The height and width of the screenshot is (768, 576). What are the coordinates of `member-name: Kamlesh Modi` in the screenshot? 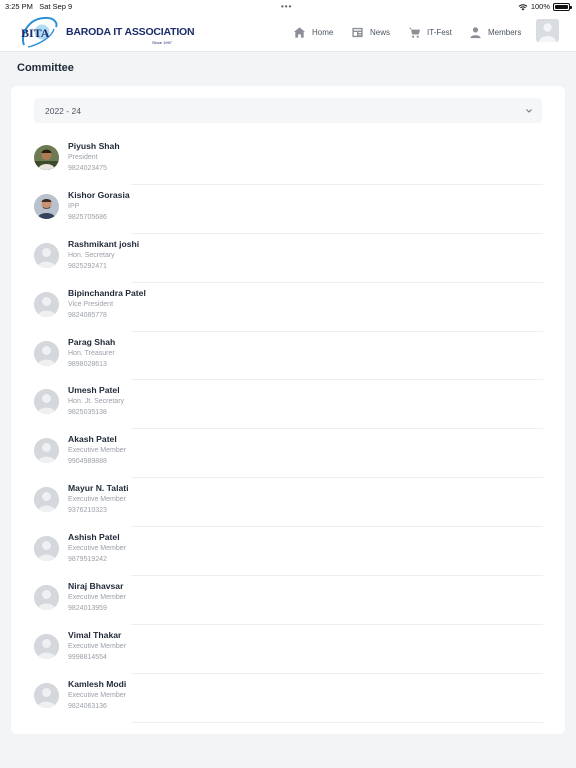 It's located at (97, 683).